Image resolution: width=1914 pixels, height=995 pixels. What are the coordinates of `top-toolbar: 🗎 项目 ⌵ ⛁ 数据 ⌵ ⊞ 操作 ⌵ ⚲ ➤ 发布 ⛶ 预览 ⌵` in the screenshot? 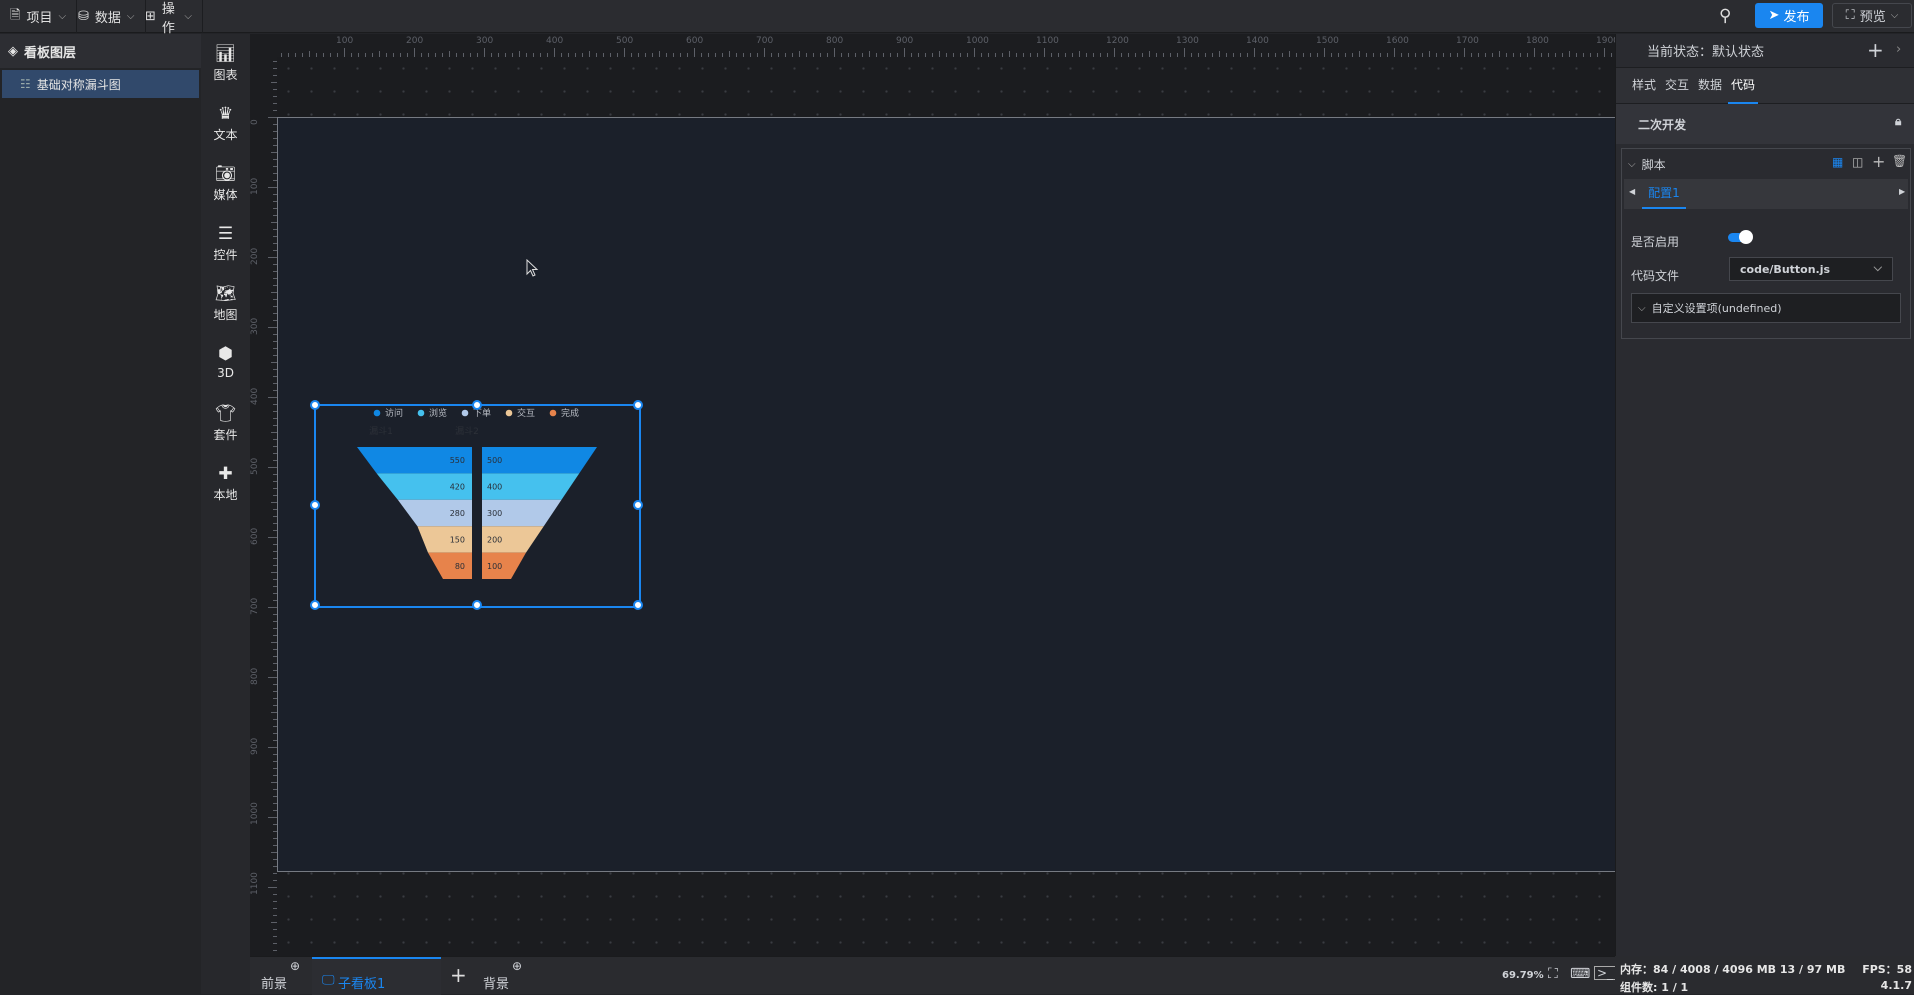 It's located at (957, 18).